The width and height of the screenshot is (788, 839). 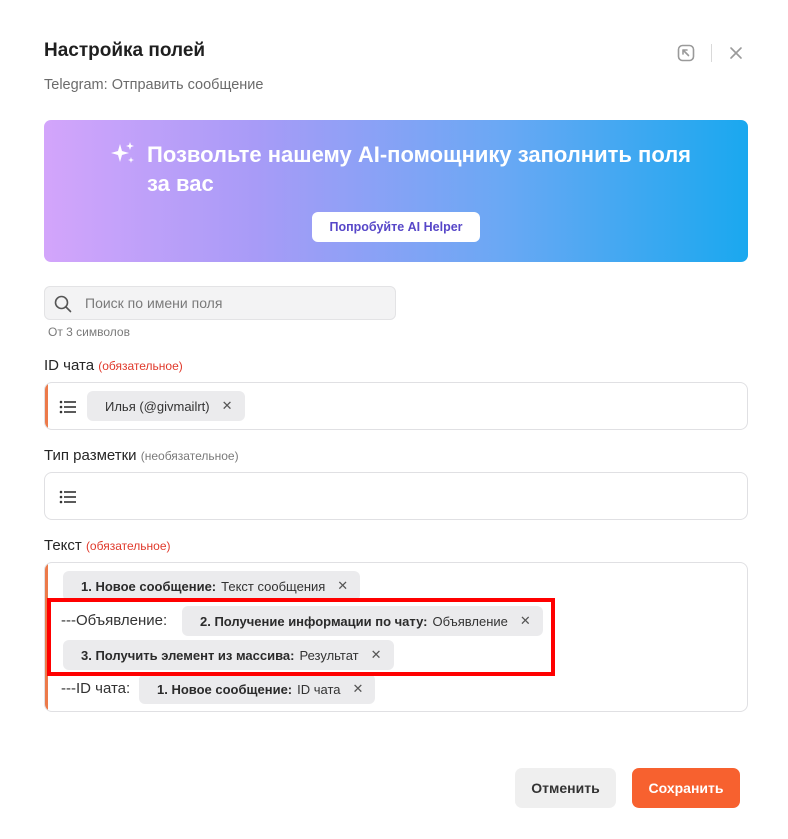 What do you see at coordinates (686, 53) in the screenshot?
I see `open-external-icon` at bounding box center [686, 53].